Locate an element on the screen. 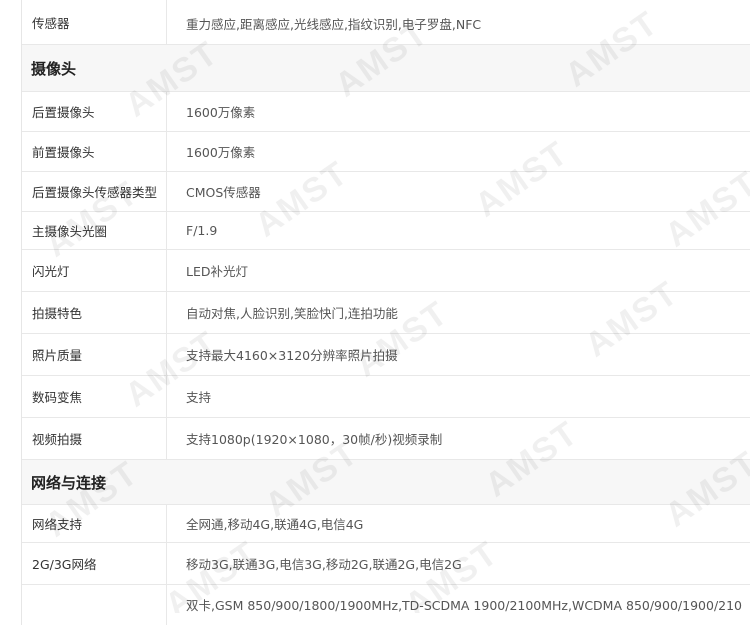 Image resolution: width=750 pixels, height=625 pixels. spec-value: 重力感应,距离感应,光线感应,指纹识别,电子罗盘,NFC is located at coordinates (334, 24).